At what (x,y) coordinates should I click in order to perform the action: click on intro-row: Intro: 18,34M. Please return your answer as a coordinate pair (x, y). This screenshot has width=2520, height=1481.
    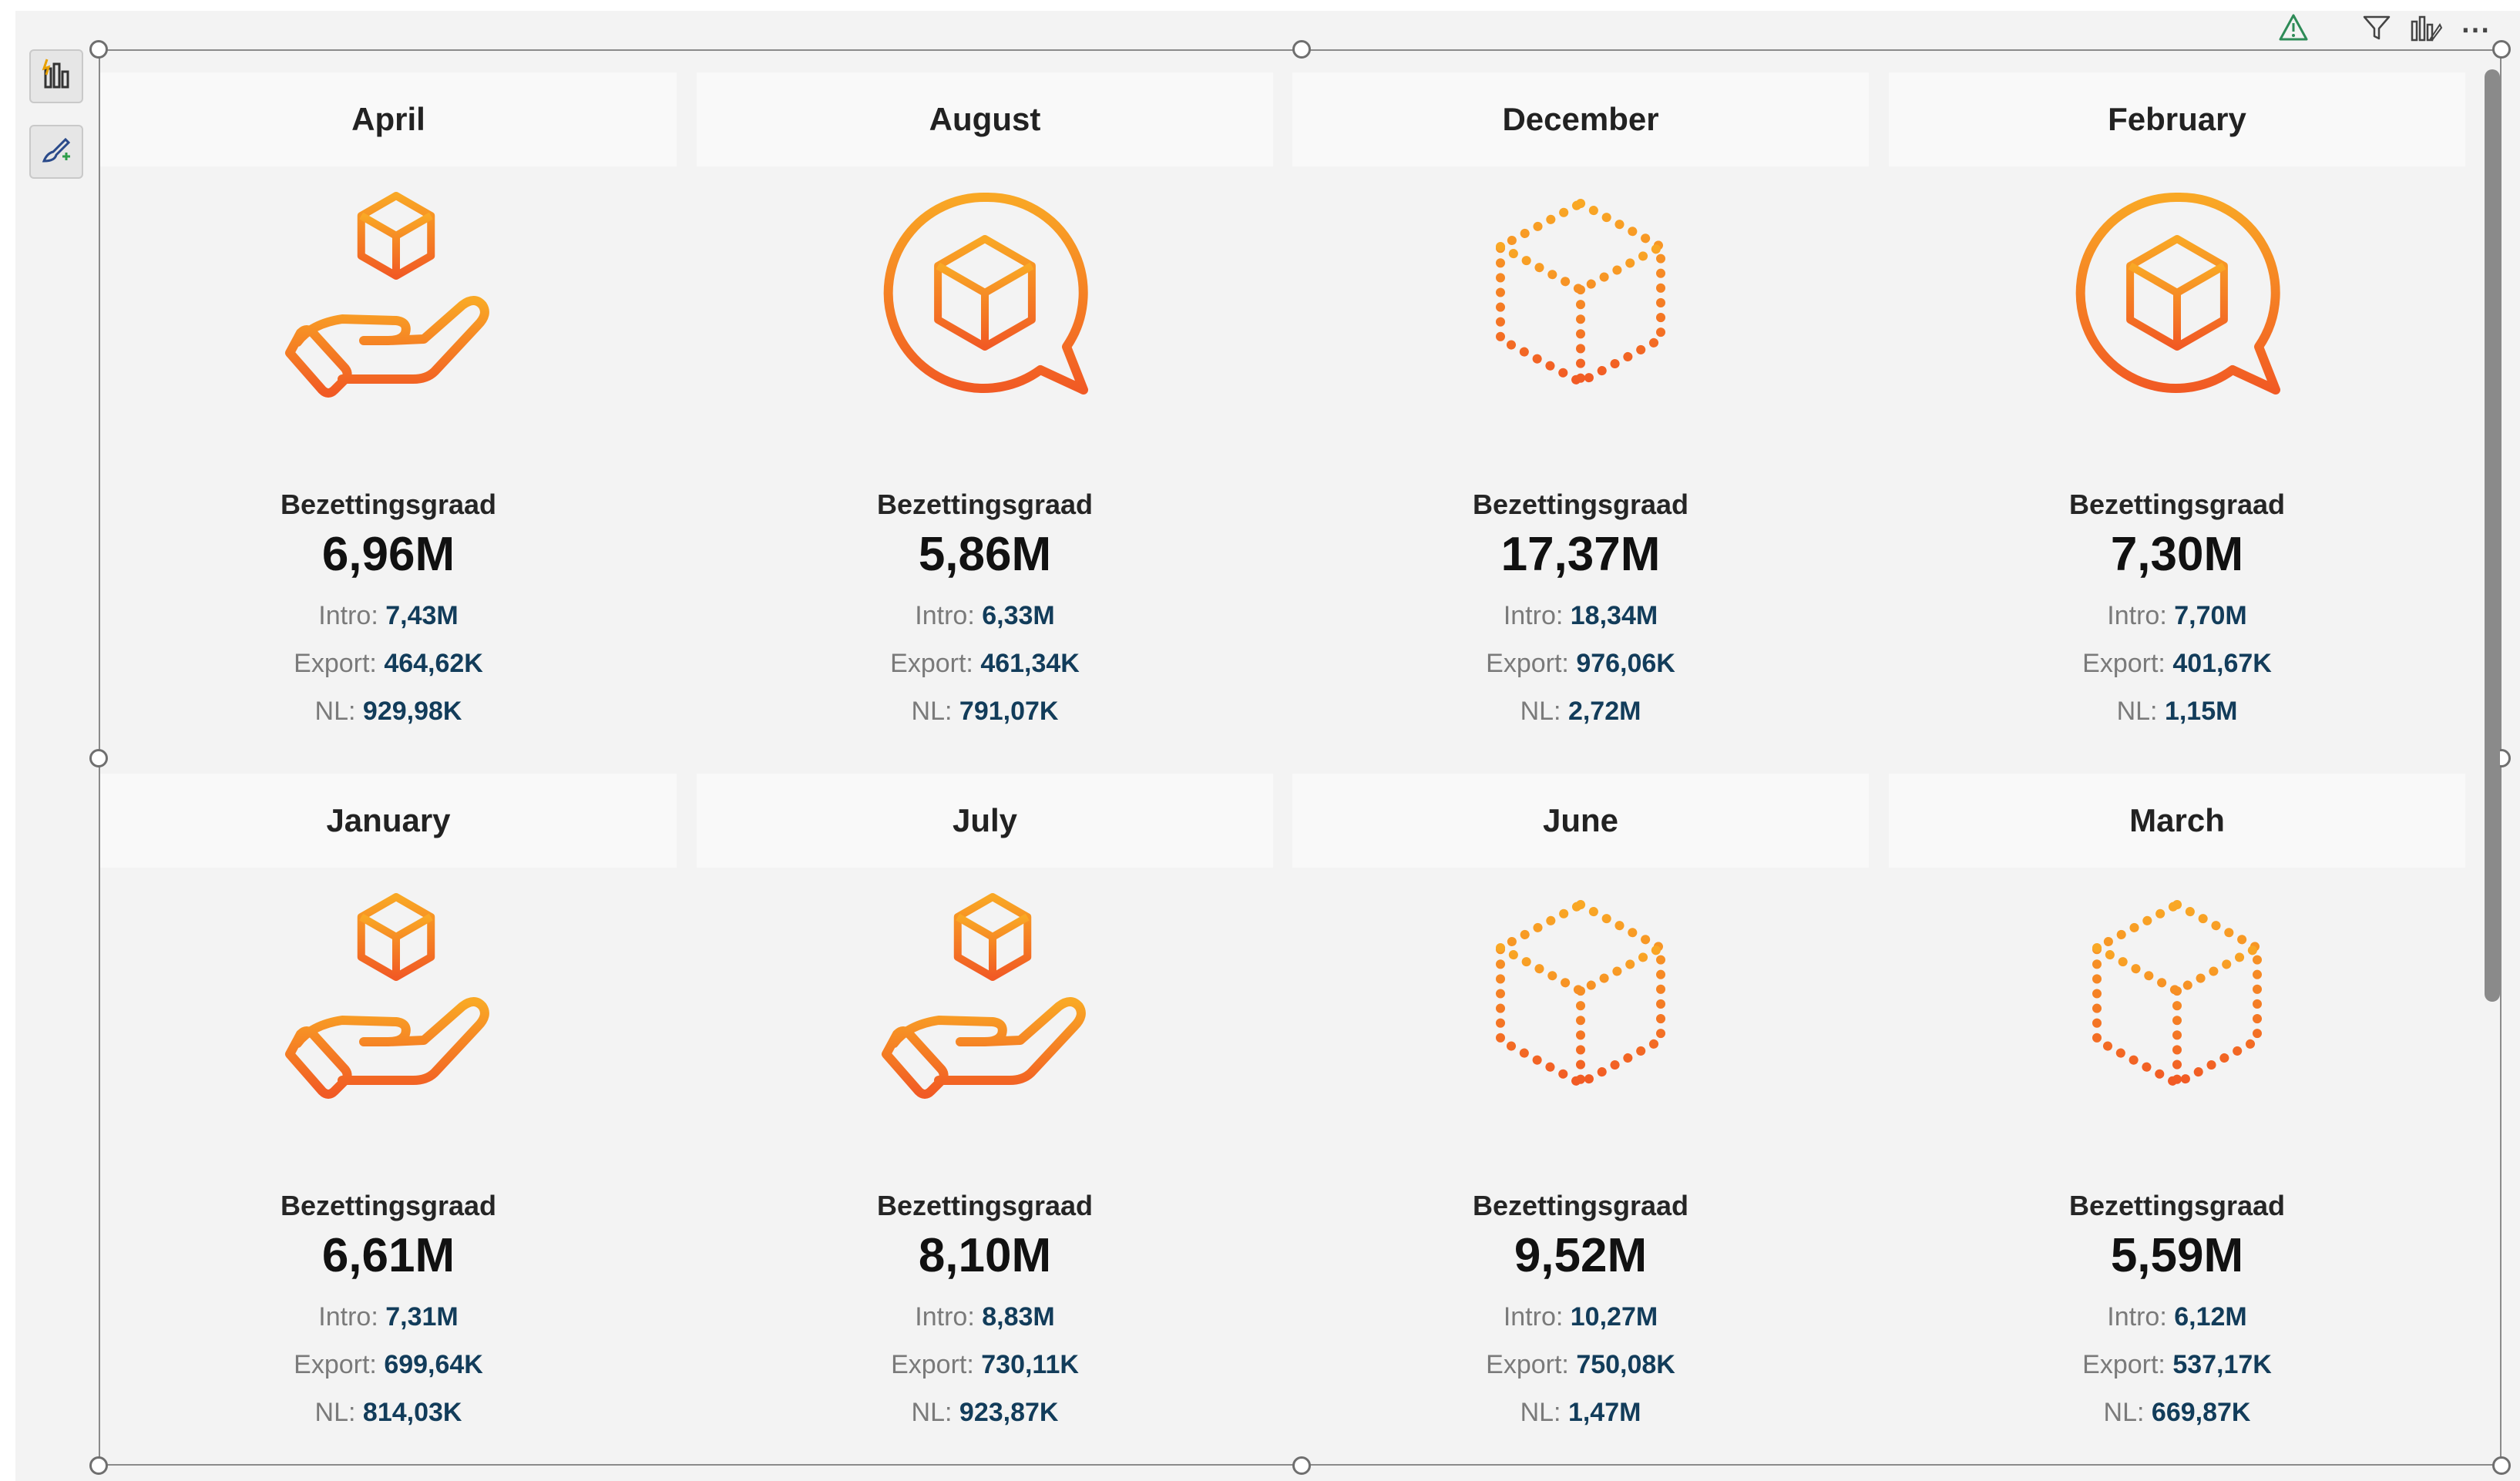
    Looking at the image, I should click on (1581, 616).